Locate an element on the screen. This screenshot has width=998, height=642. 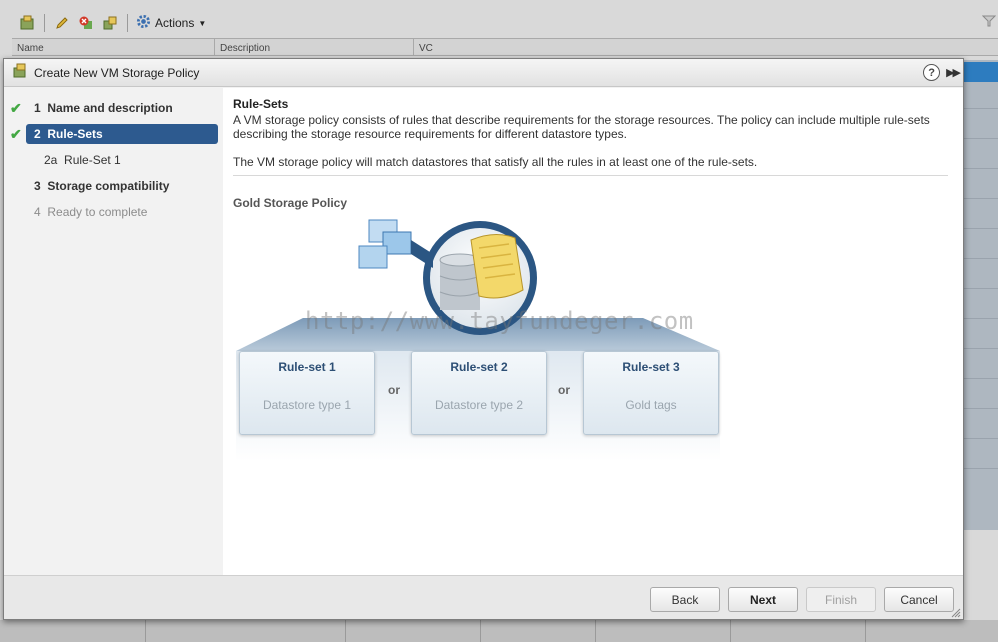
ruleset-card-3: Rule-set 3 Gold tags is located at coordinates (651, 393).